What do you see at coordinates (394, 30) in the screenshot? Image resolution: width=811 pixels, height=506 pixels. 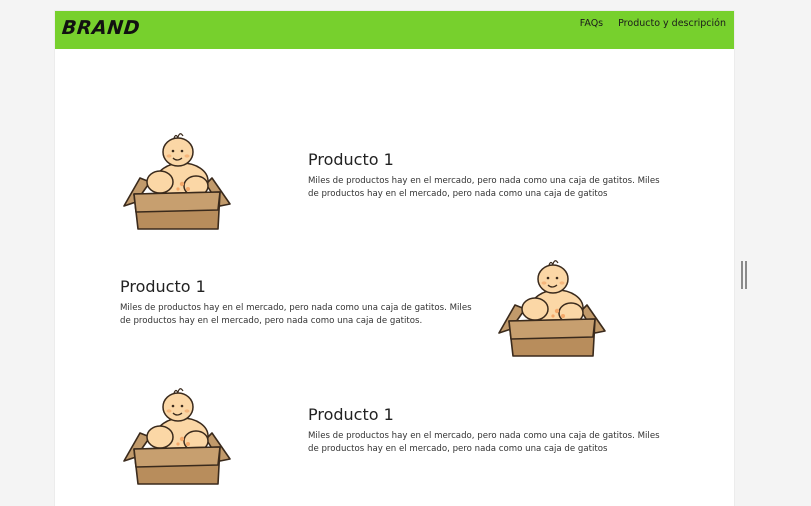 I see `navbar: BRAND FAQs Producto y descripción` at bounding box center [394, 30].